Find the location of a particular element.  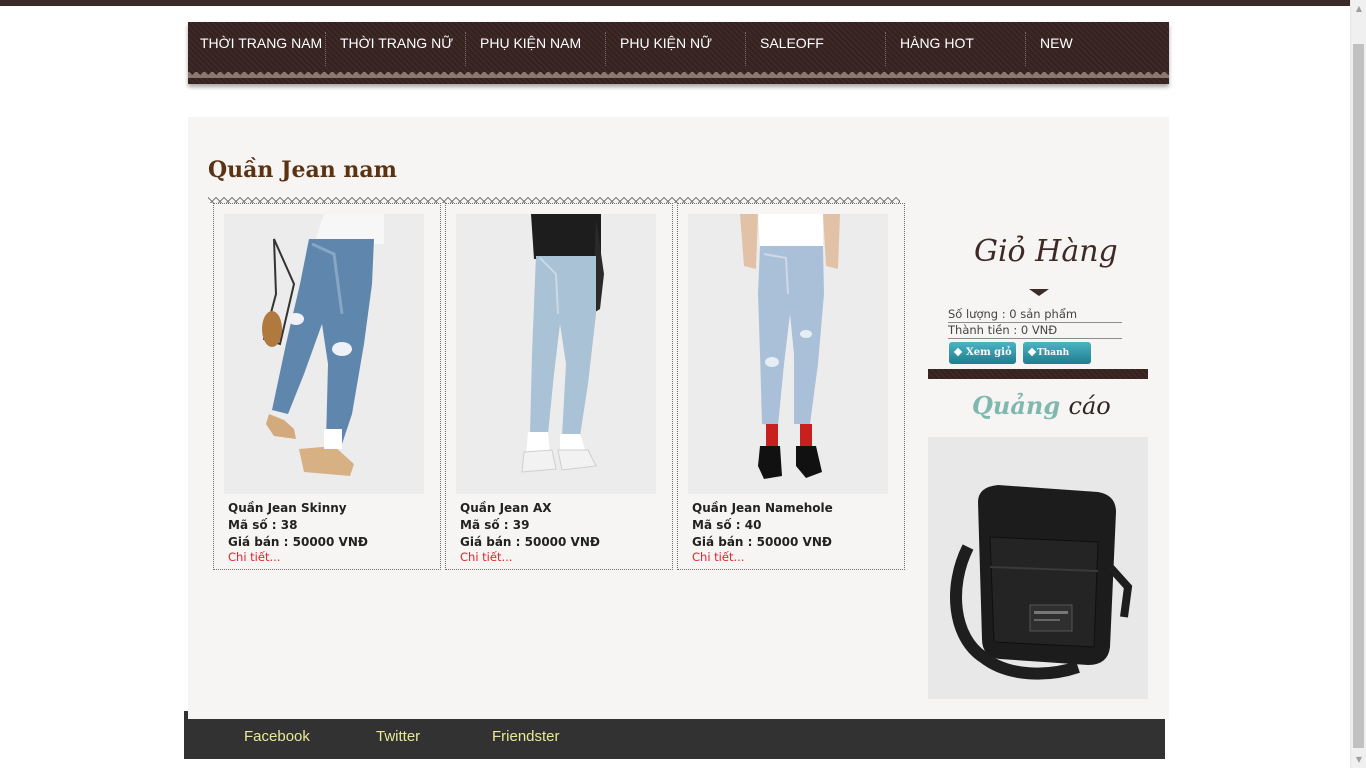

footer: Facebook Twitter Friendster is located at coordinates (674, 739).